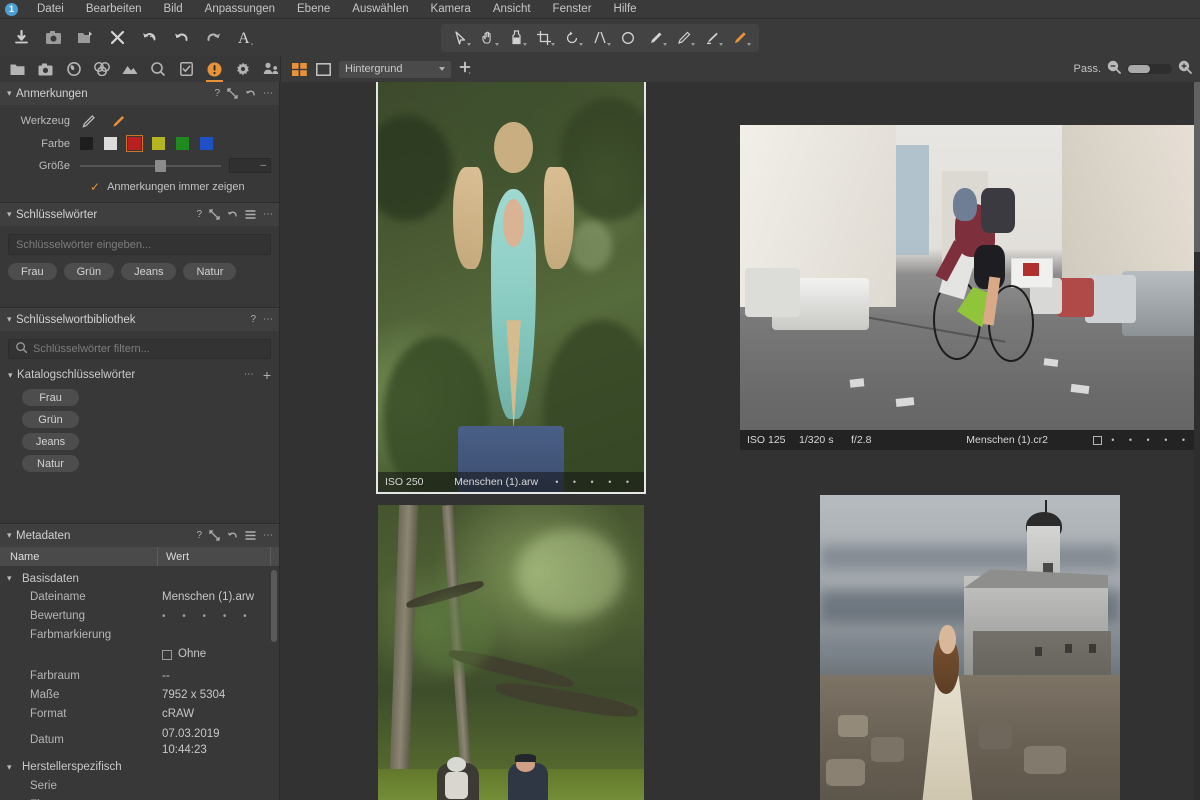 The height and width of the screenshot is (800, 1200). I want to click on clone-brush-tool, so click(684, 38).